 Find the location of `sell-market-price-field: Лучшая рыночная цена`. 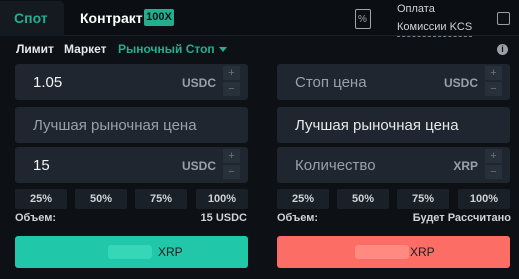

sell-market-price-field: Лучшая рыночная цена is located at coordinates (393, 125).